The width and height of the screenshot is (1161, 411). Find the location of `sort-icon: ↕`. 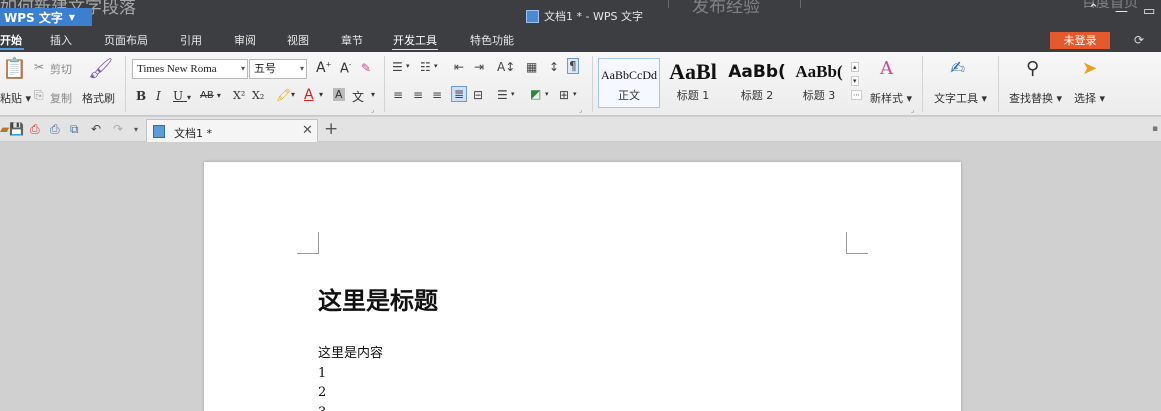

sort-icon: ↕ is located at coordinates (554, 67).